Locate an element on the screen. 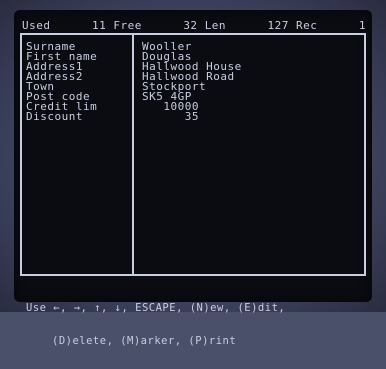 This screenshot has height=369, width=386. rec-label: Rec is located at coordinates (307, 25).